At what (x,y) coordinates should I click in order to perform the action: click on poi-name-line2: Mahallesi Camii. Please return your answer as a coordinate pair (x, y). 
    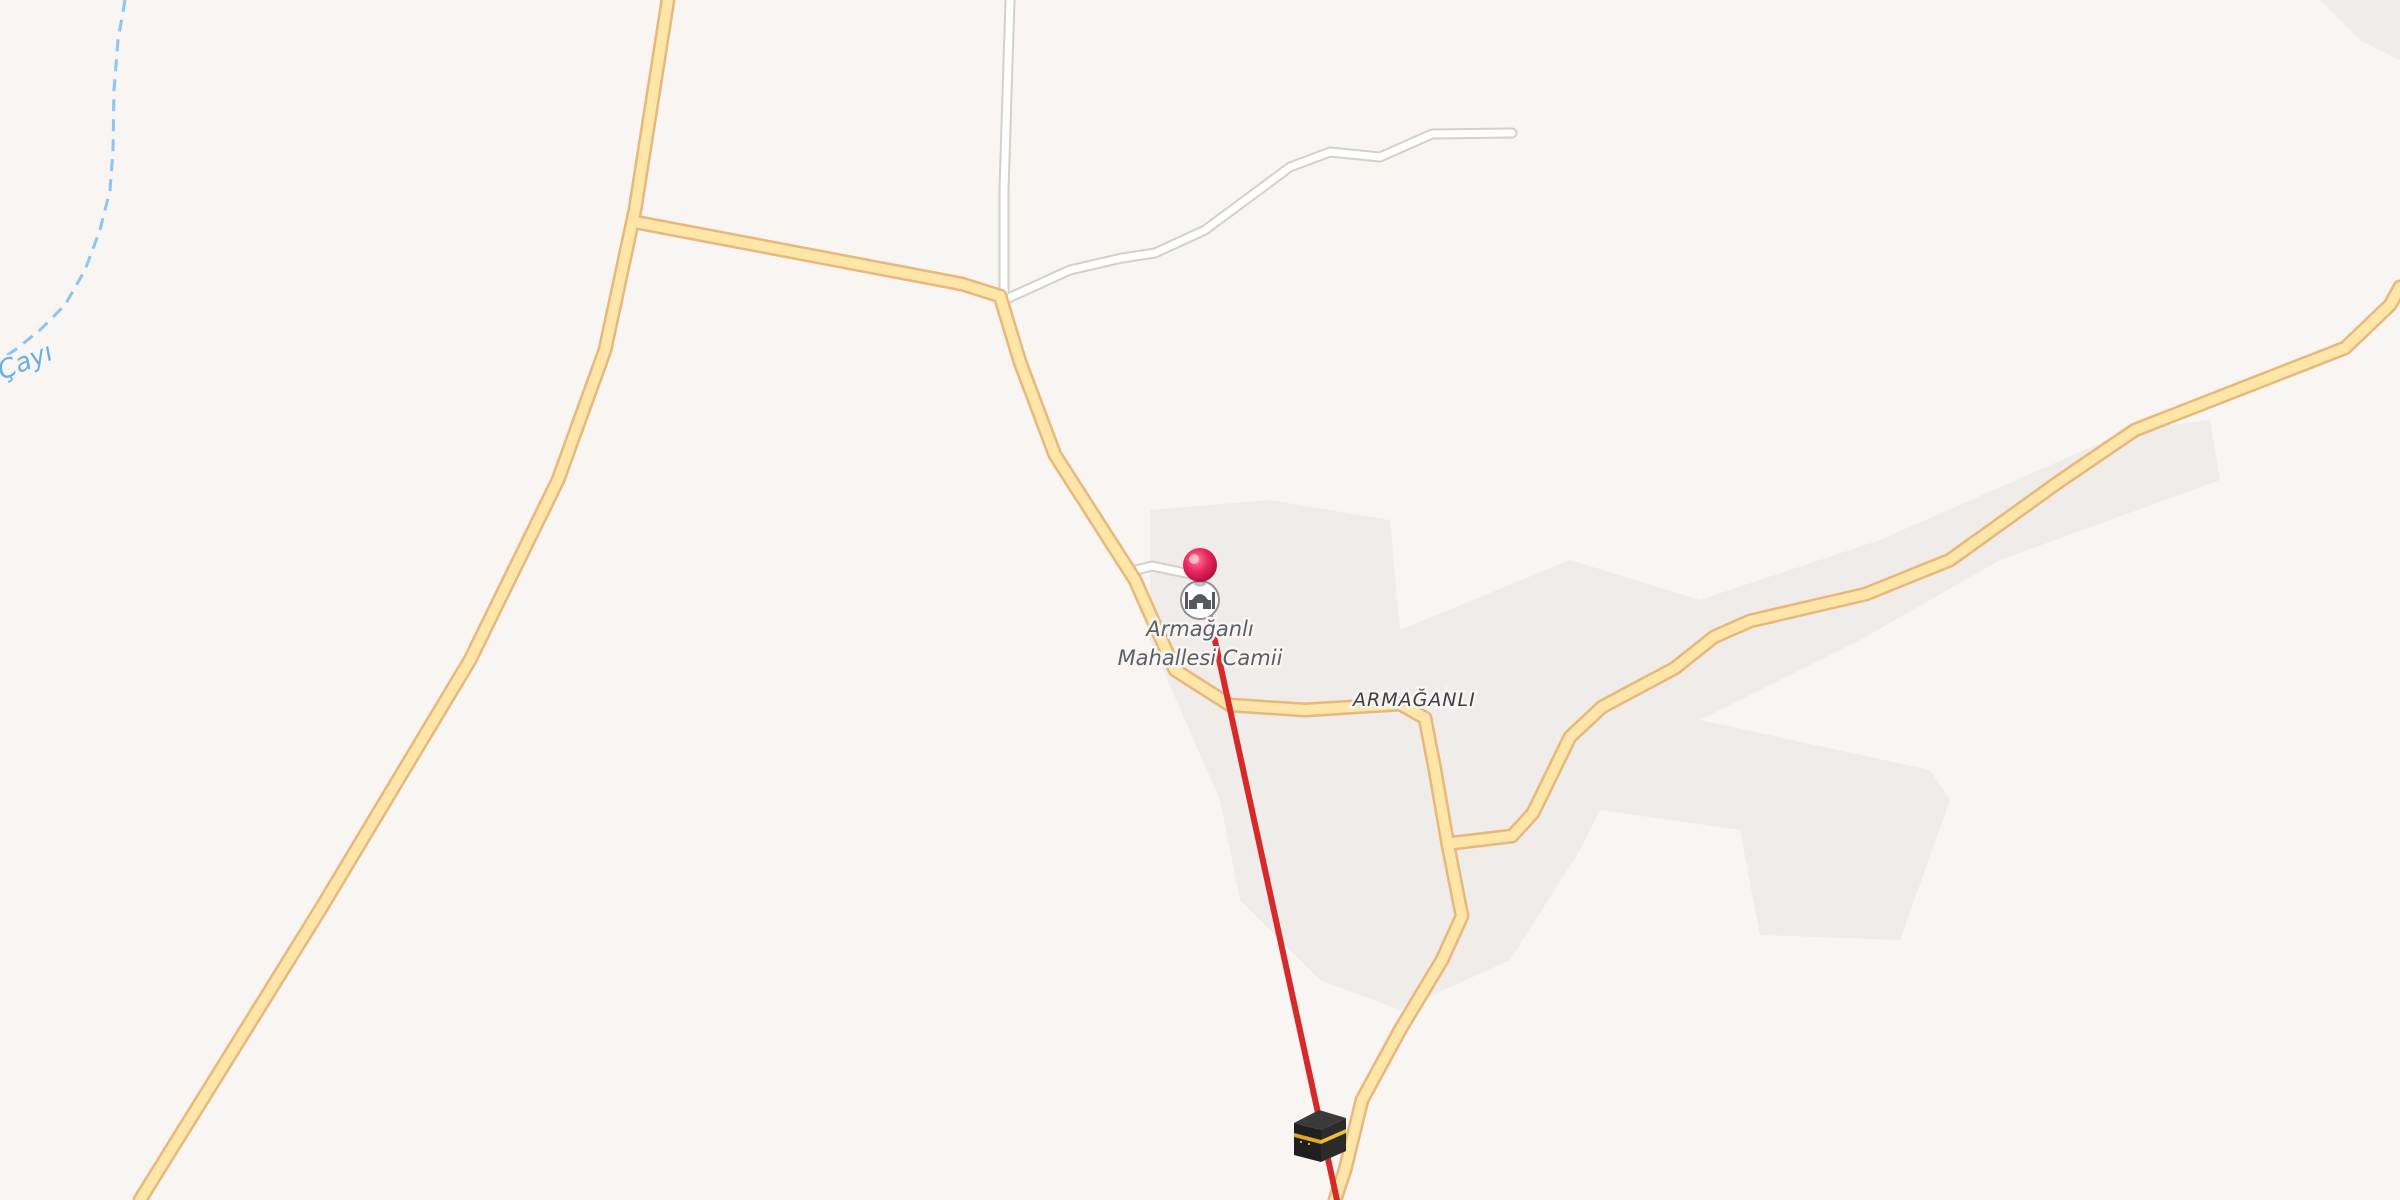
    Looking at the image, I should click on (1200, 658).